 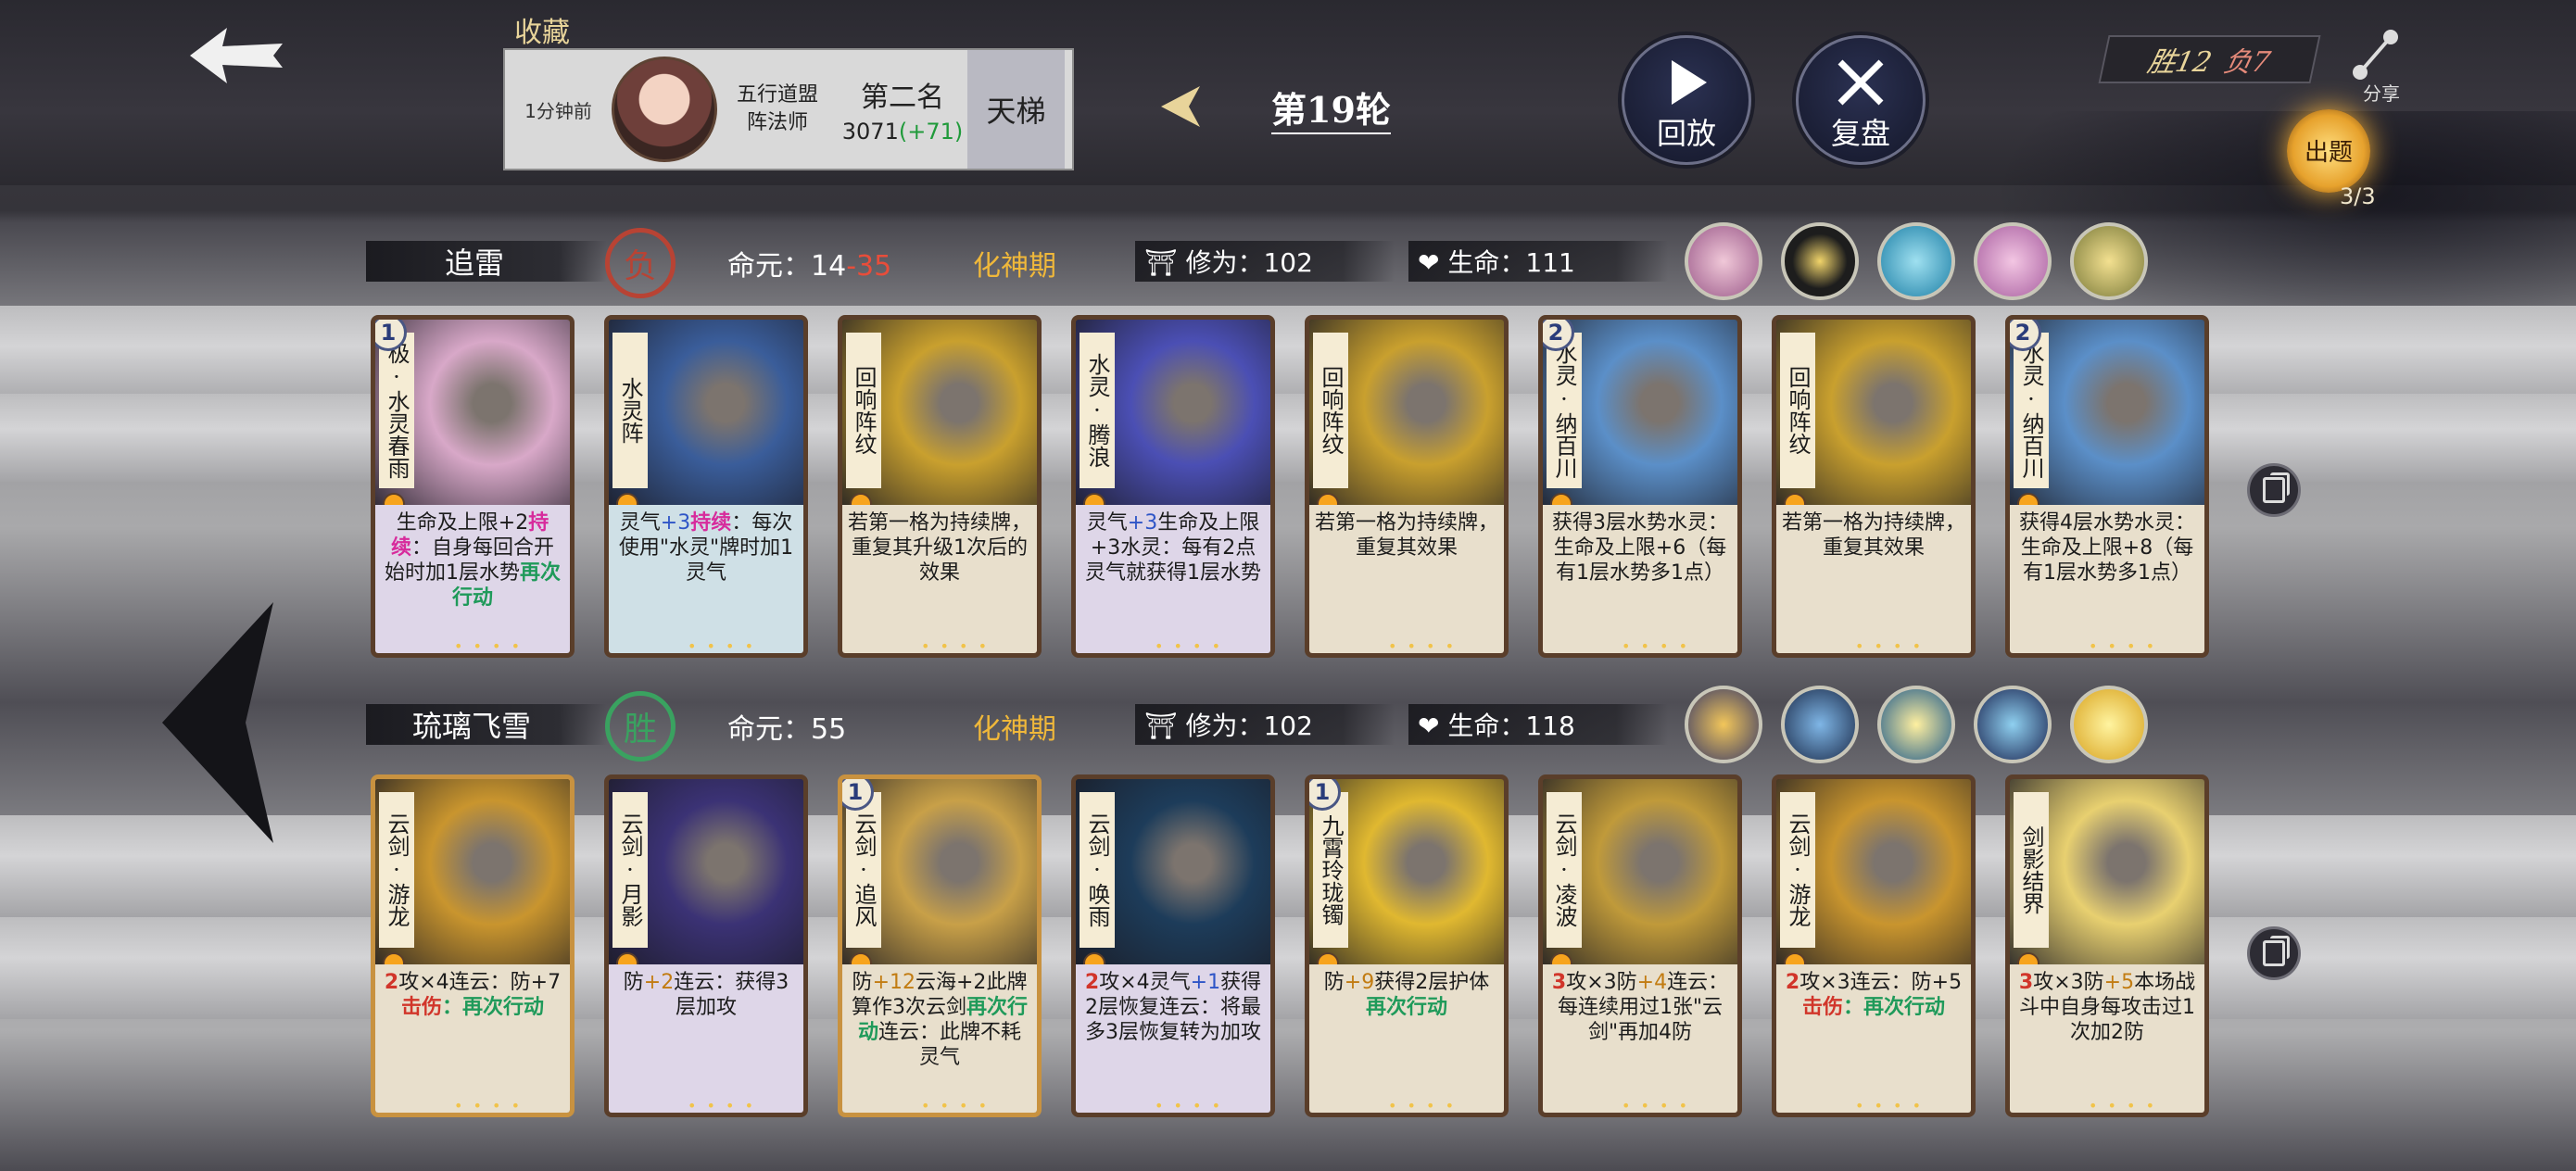 I want to click on card-name: 云剑·唤雨, so click(x=1097, y=870).